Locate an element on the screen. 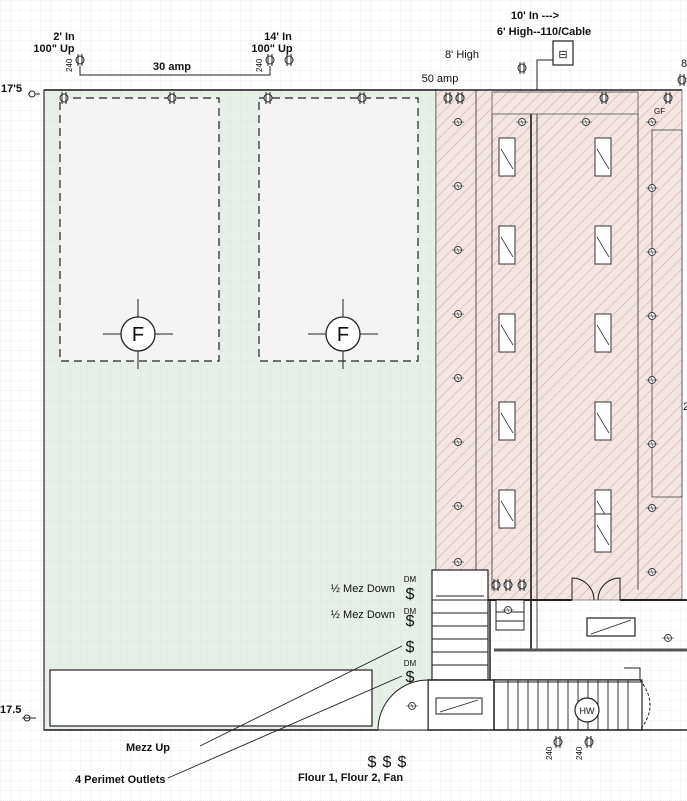 Image resolution: width=687 pixels, height=801 pixels. cable-sub-label: 6' High--110/Cable is located at coordinates (544, 32).